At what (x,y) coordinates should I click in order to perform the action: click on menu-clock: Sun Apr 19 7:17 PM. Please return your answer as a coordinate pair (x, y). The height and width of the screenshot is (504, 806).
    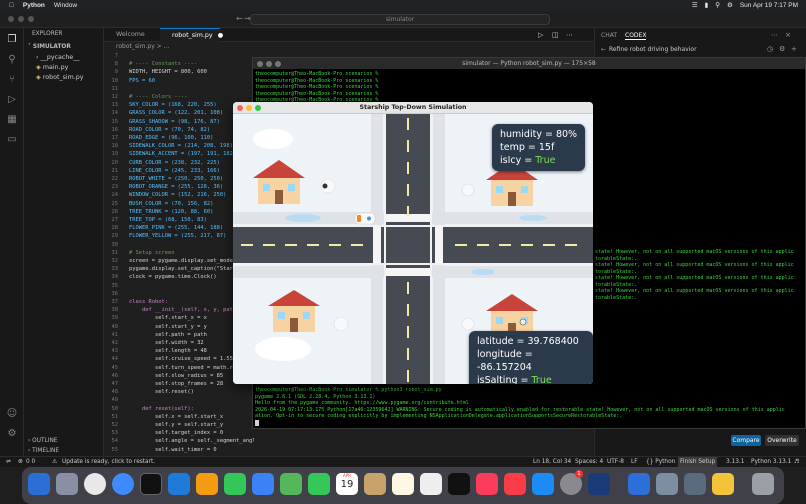
    Looking at the image, I should click on (769, 5).